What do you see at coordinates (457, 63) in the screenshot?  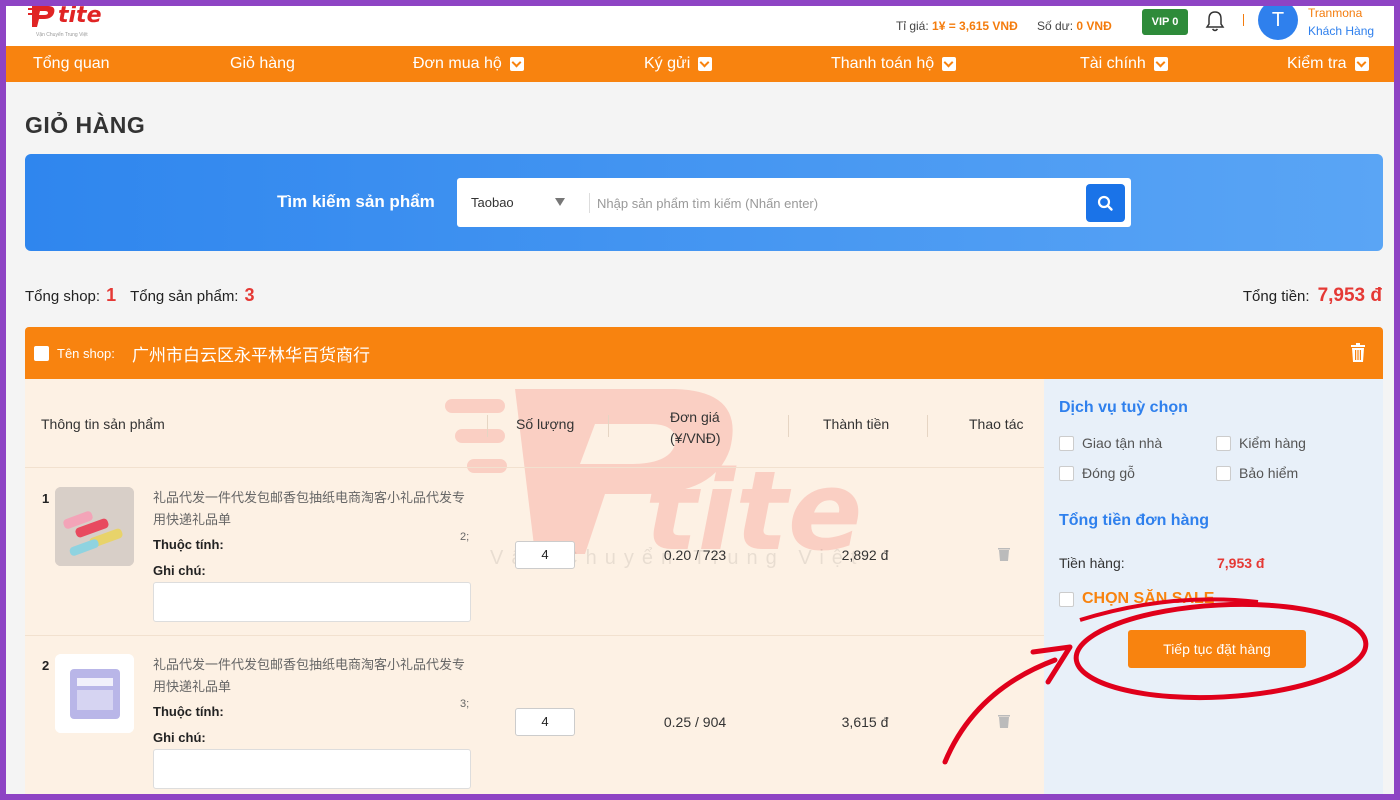 I see `nav-item-label: Đơn mua hộ` at bounding box center [457, 63].